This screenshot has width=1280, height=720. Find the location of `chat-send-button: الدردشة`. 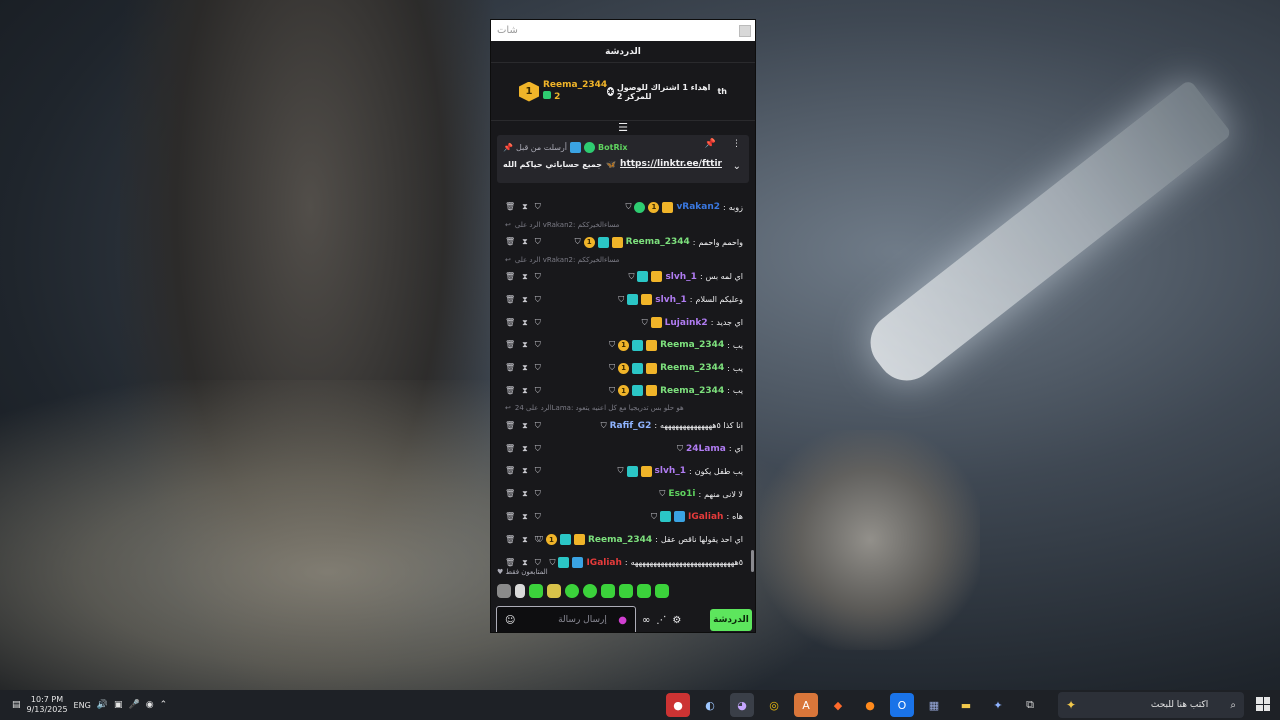

chat-send-button: الدردشة is located at coordinates (731, 620).